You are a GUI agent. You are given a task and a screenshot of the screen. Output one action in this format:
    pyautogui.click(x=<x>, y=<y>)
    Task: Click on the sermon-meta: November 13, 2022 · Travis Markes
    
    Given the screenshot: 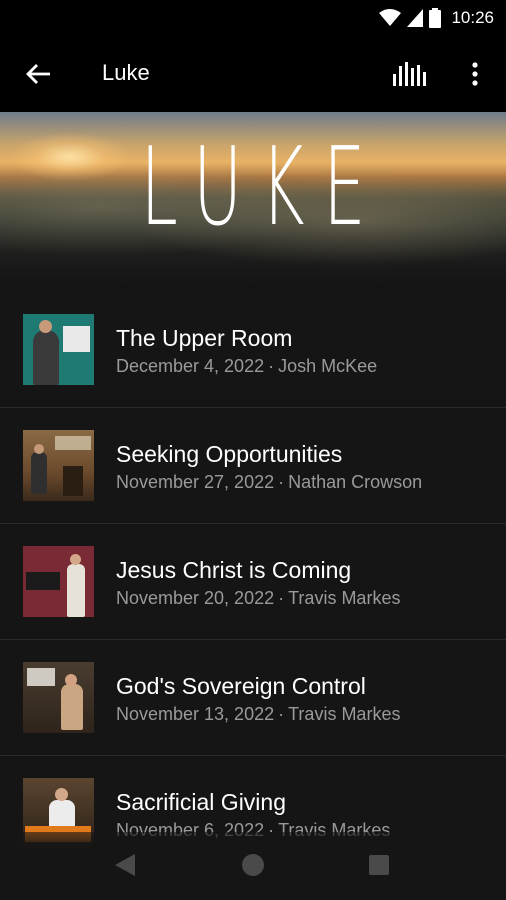 What is the action you would take?
    pyautogui.click(x=258, y=714)
    